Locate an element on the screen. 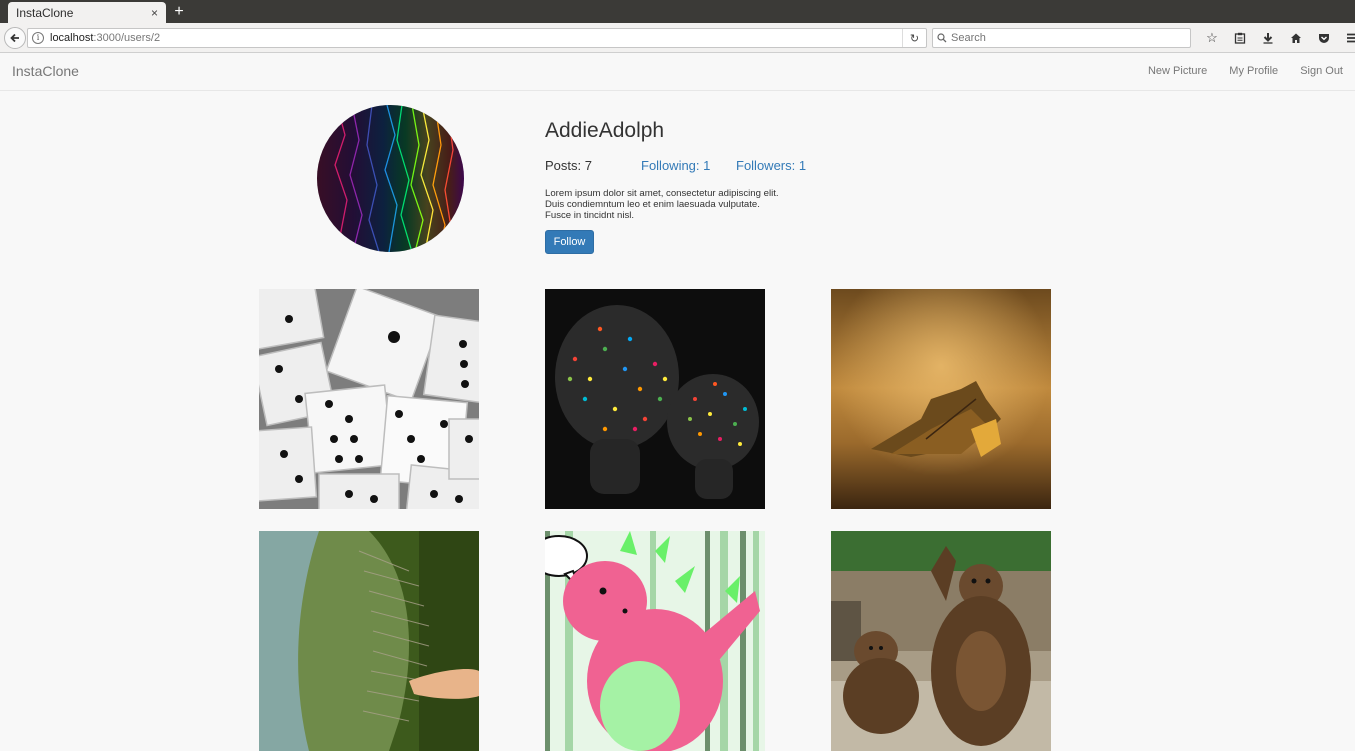 The image size is (1355, 751). posts-count: Posts: 7 is located at coordinates (568, 165).